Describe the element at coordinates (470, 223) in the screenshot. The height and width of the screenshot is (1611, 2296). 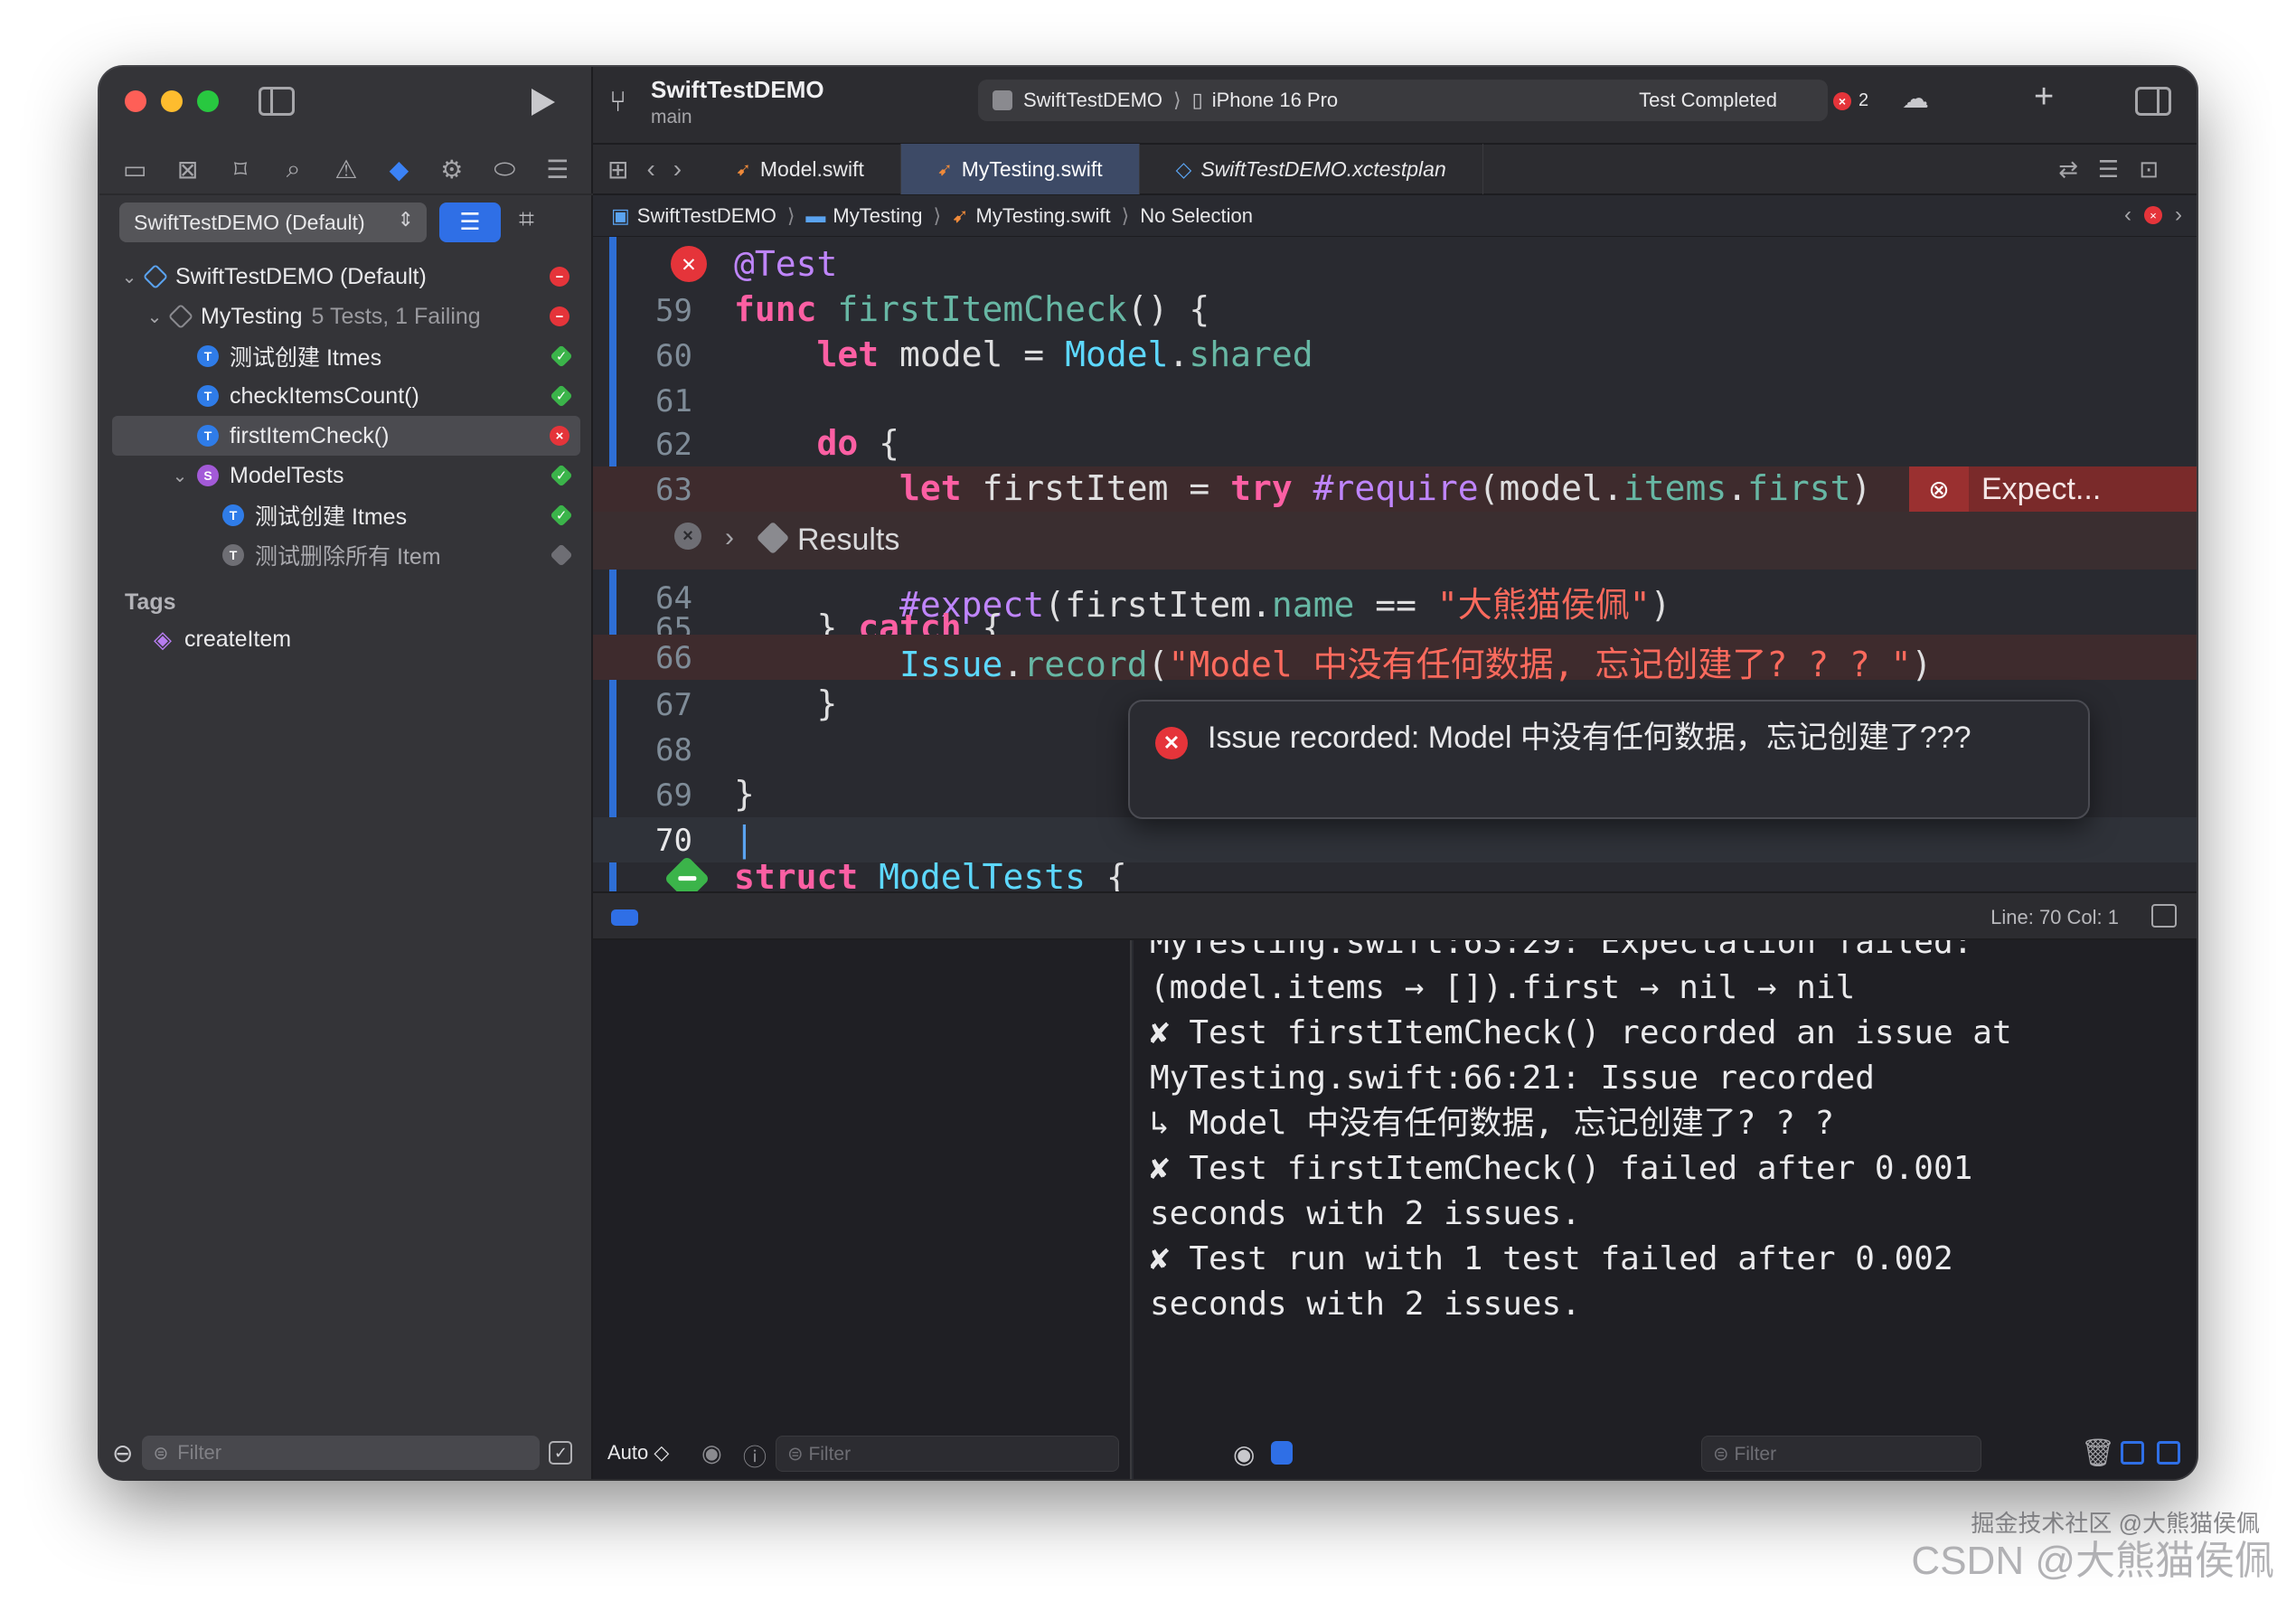
I see `list-view-button: ☰` at that location.